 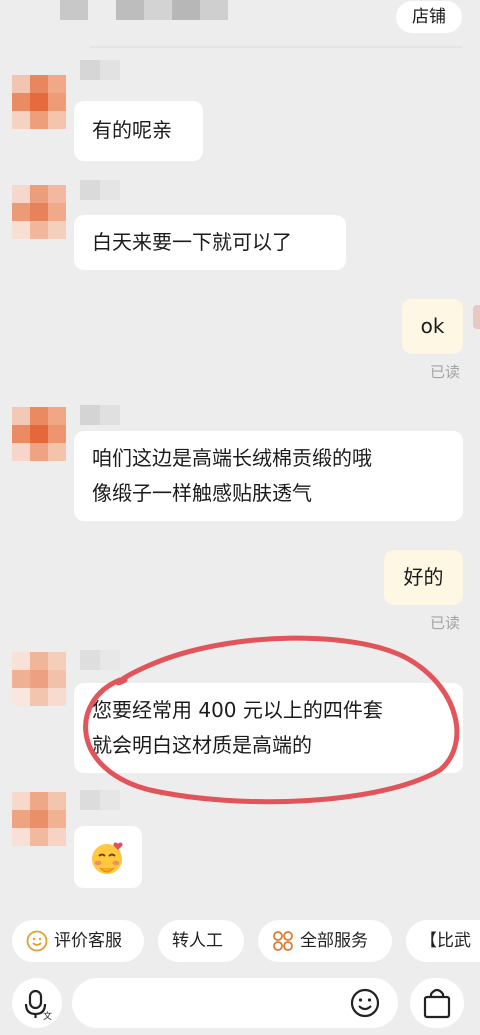 I want to click on quick-reply-transfer-human: 转人工, so click(x=201, y=941).